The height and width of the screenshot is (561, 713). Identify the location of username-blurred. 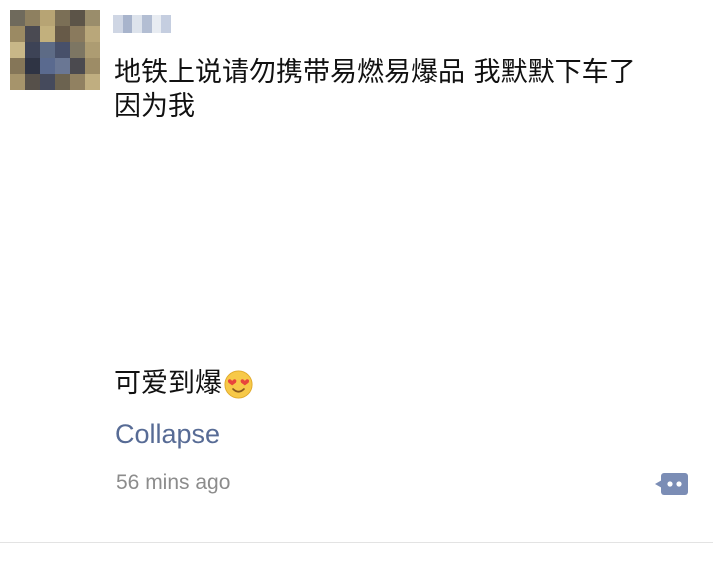
(142, 24).